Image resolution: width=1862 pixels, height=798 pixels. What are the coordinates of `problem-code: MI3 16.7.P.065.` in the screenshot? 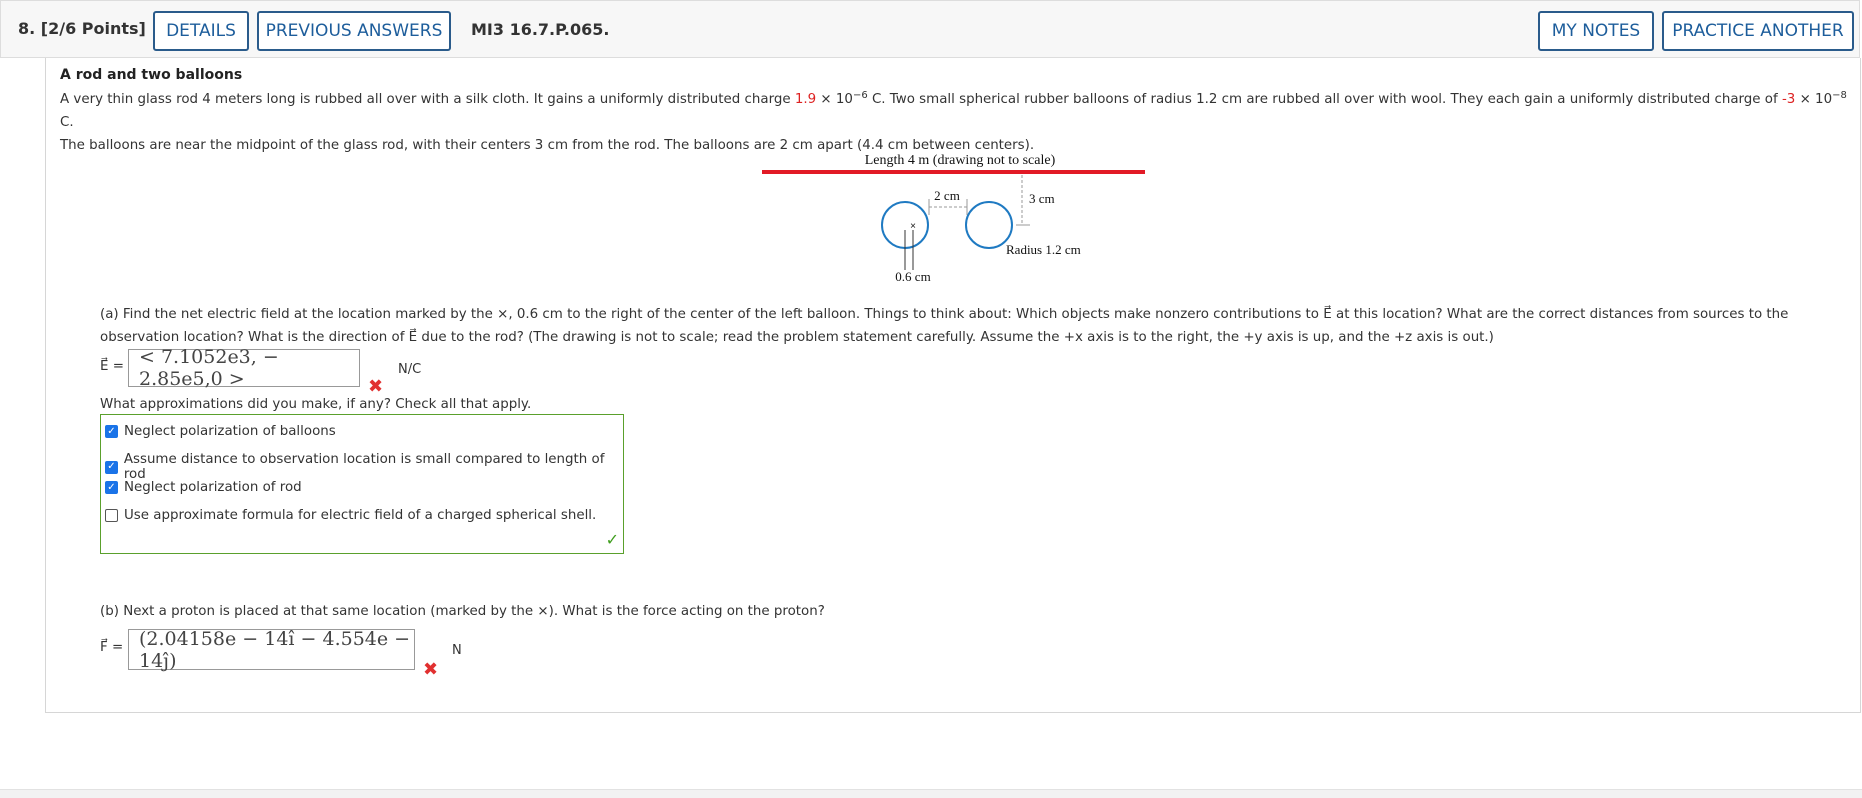 It's located at (540, 29).